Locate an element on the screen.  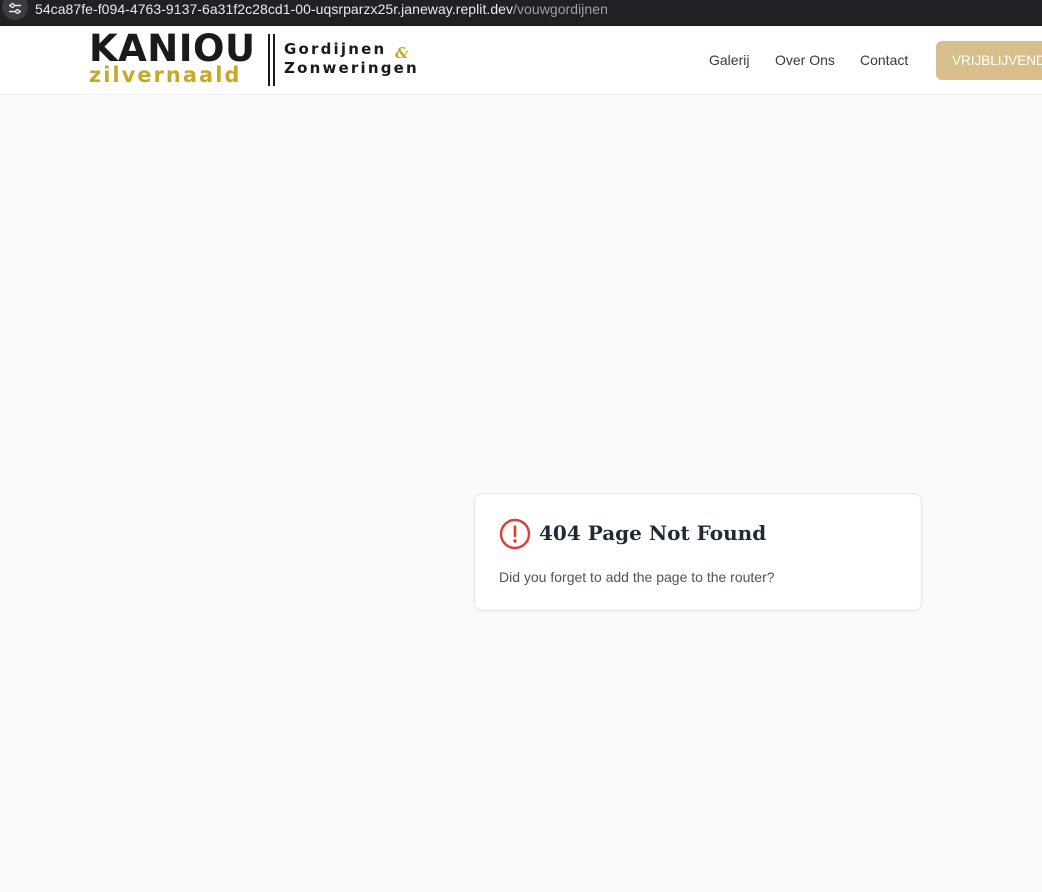
url-path: /vouwgordijnen is located at coordinates (560, 9).